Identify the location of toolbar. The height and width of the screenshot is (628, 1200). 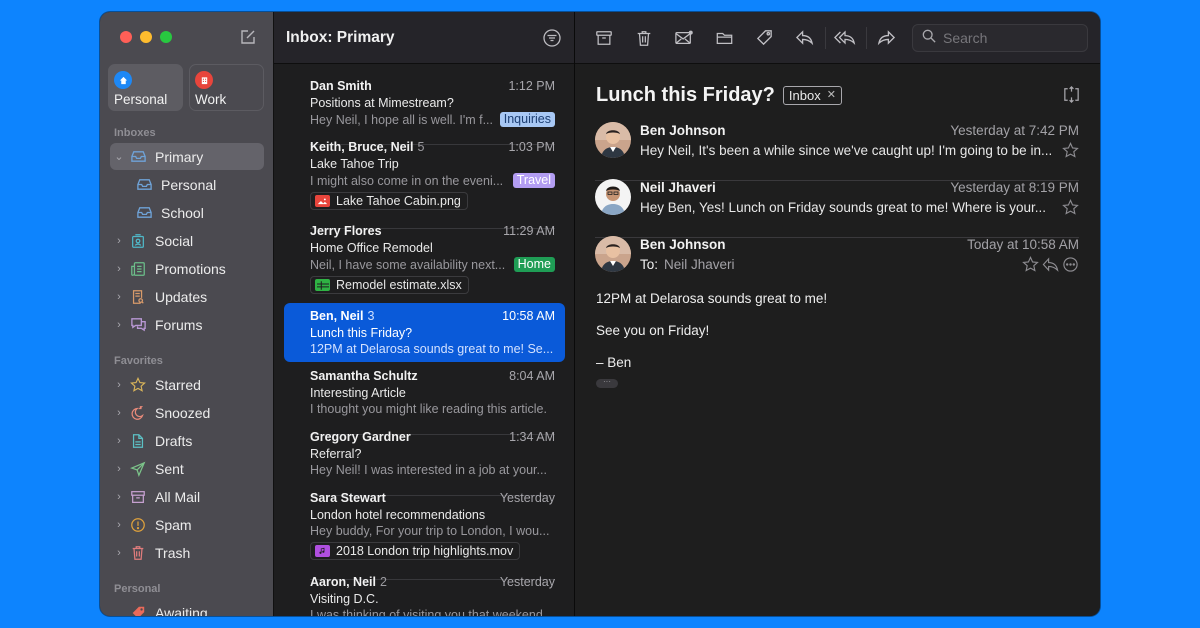
(837, 38).